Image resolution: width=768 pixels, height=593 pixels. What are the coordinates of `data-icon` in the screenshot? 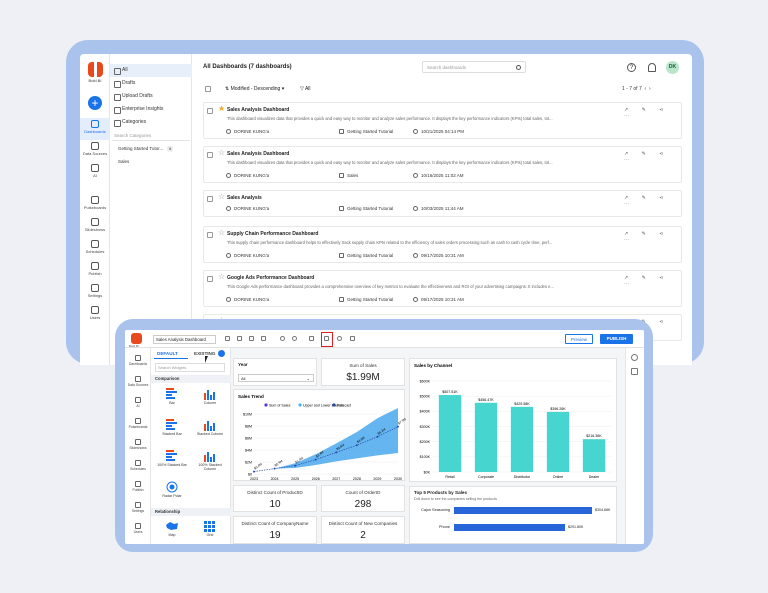 It's located at (634, 371).